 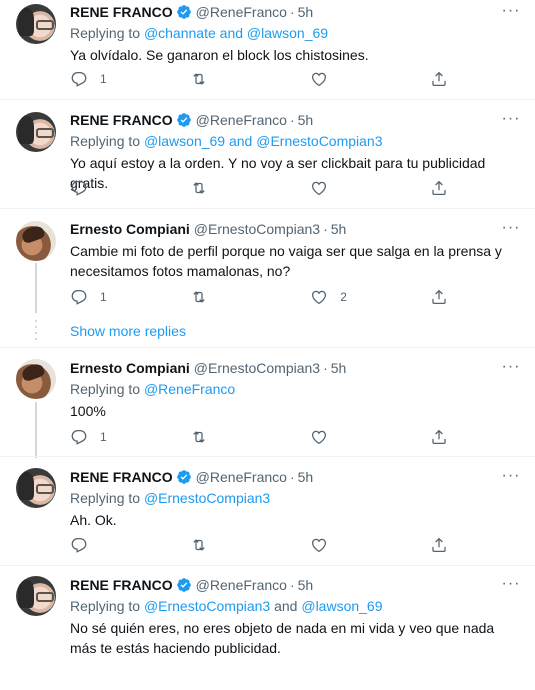 What do you see at coordinates (343, 297) in the screenshot?
I see `like-count: 2` at bounding box center [343, 297].